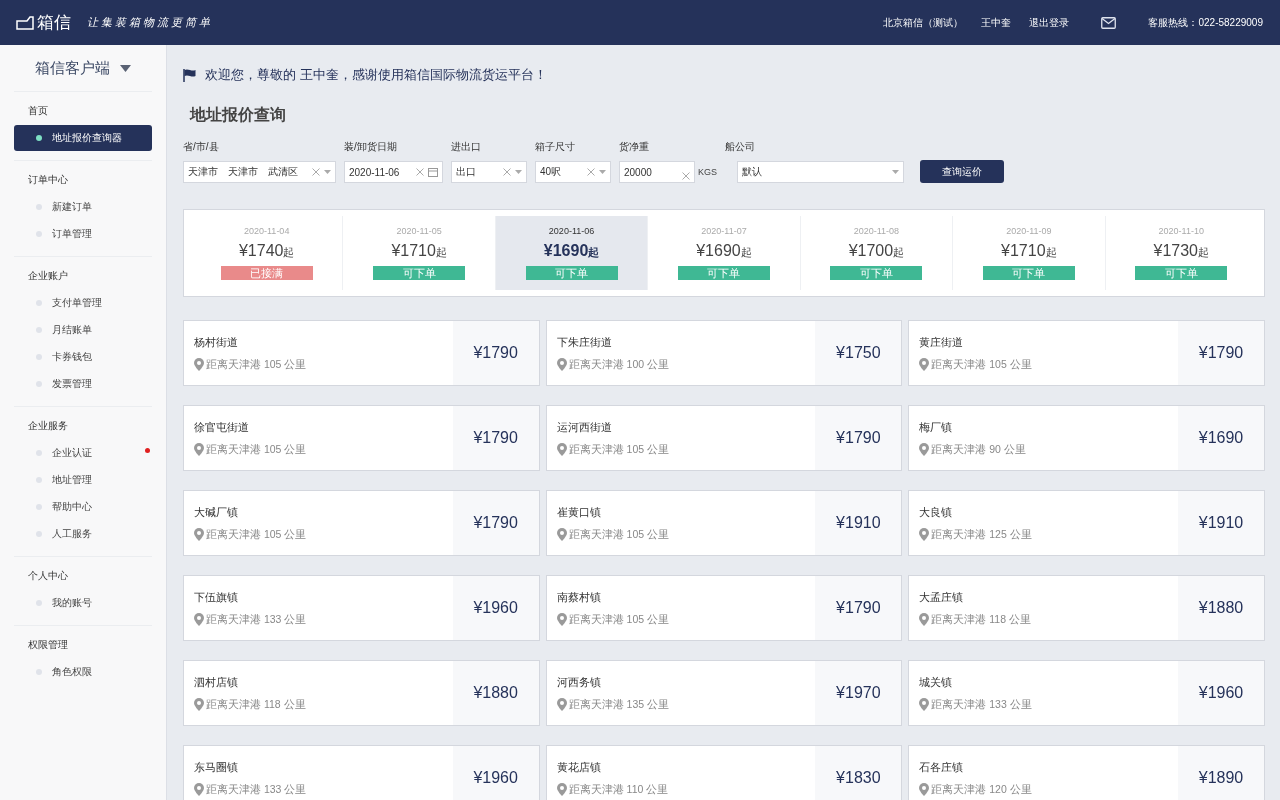 The width and height of the screenshot is (1280, 800). I want to click on sidebar-section-title: 企业账户, so click(48, 276).